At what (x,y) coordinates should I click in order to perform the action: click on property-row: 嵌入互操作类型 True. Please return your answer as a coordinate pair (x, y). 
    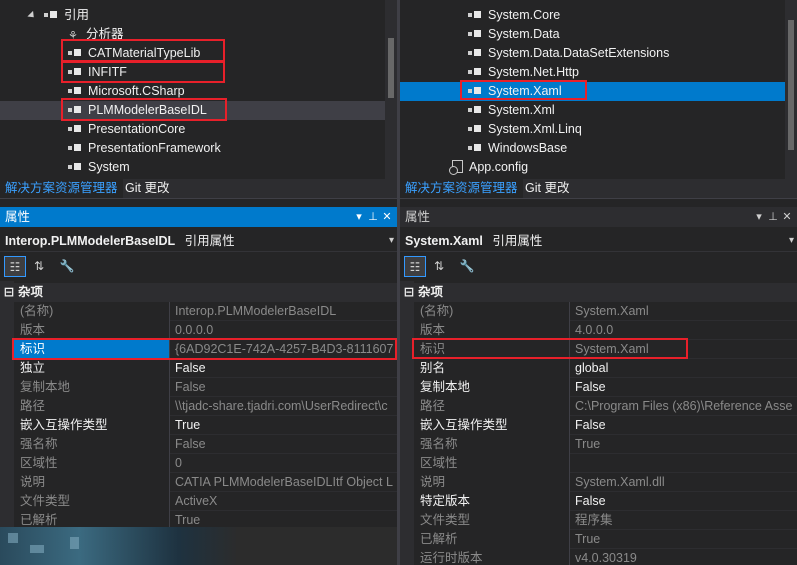
    Looking at the image, I should click on (198, 425).